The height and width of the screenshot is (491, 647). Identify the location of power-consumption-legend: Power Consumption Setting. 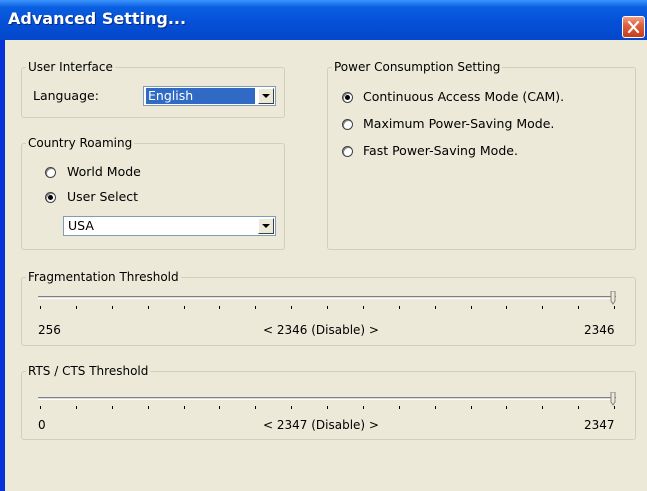
(417, 67).